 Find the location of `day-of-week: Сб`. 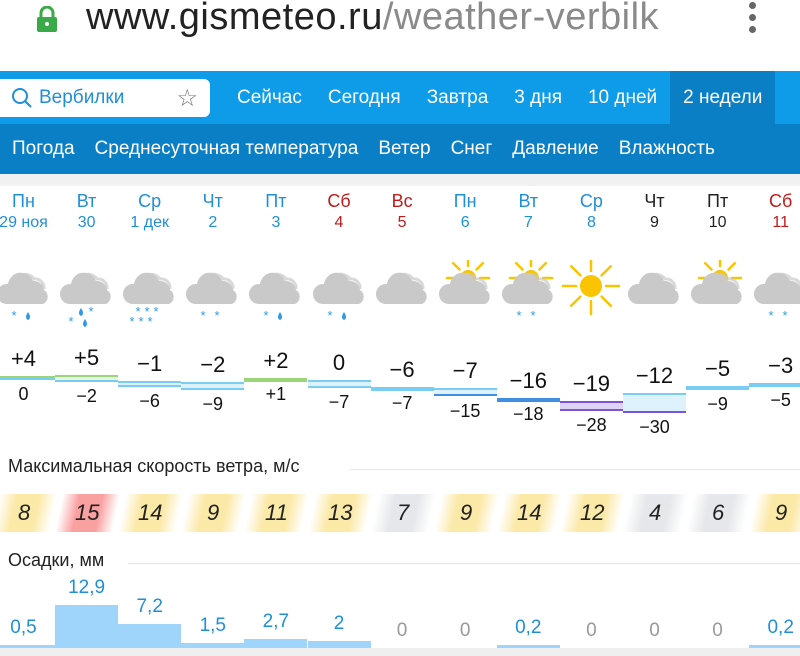

day-of-week: Сб is located at coordinates (339, 201).